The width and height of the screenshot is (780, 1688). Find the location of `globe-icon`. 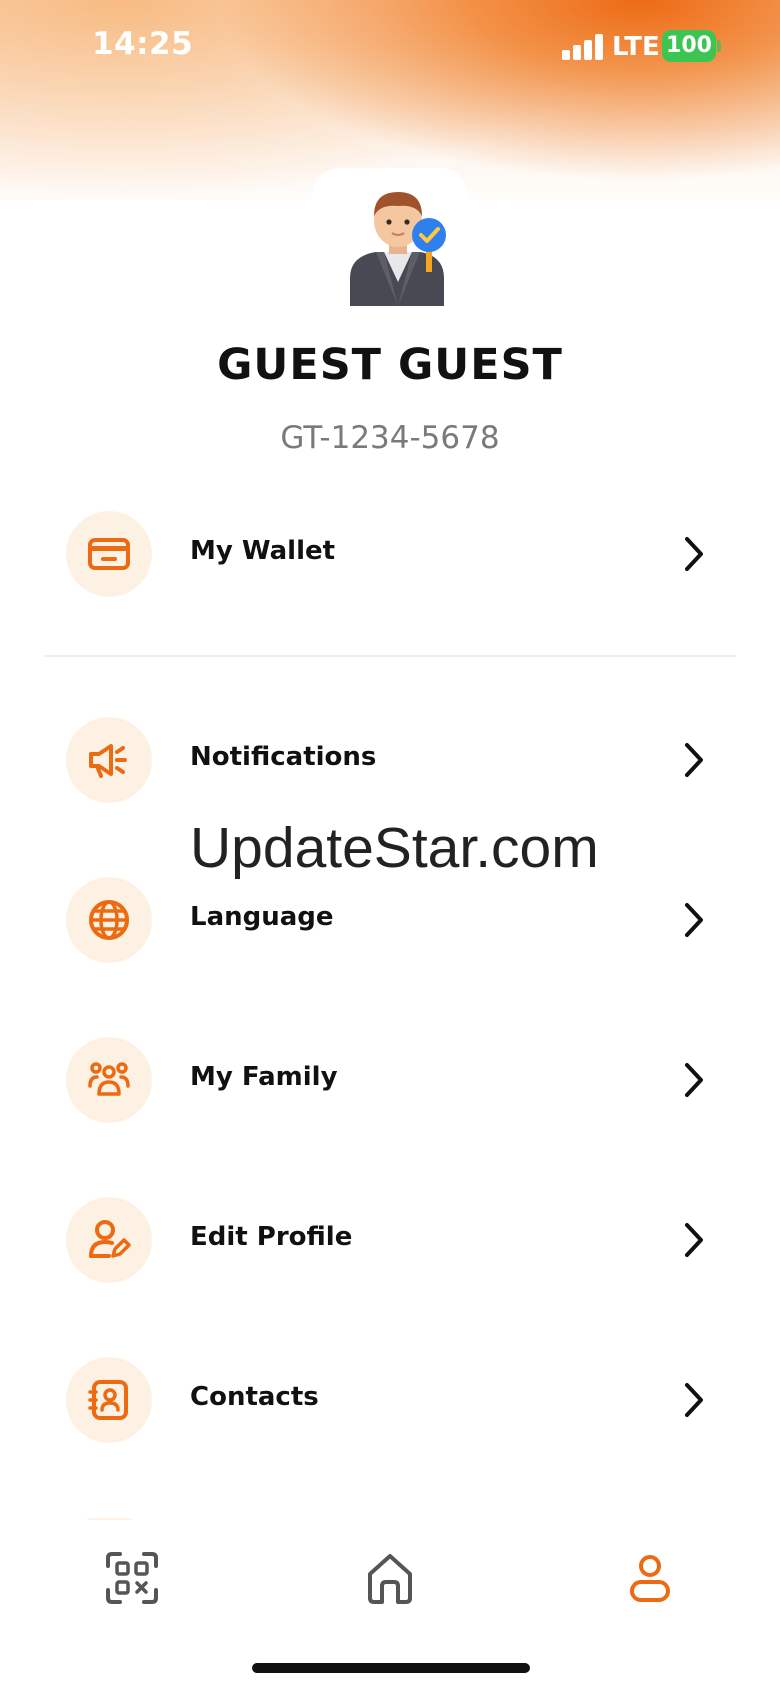

globe-icon is located at coordinates (109, 920).